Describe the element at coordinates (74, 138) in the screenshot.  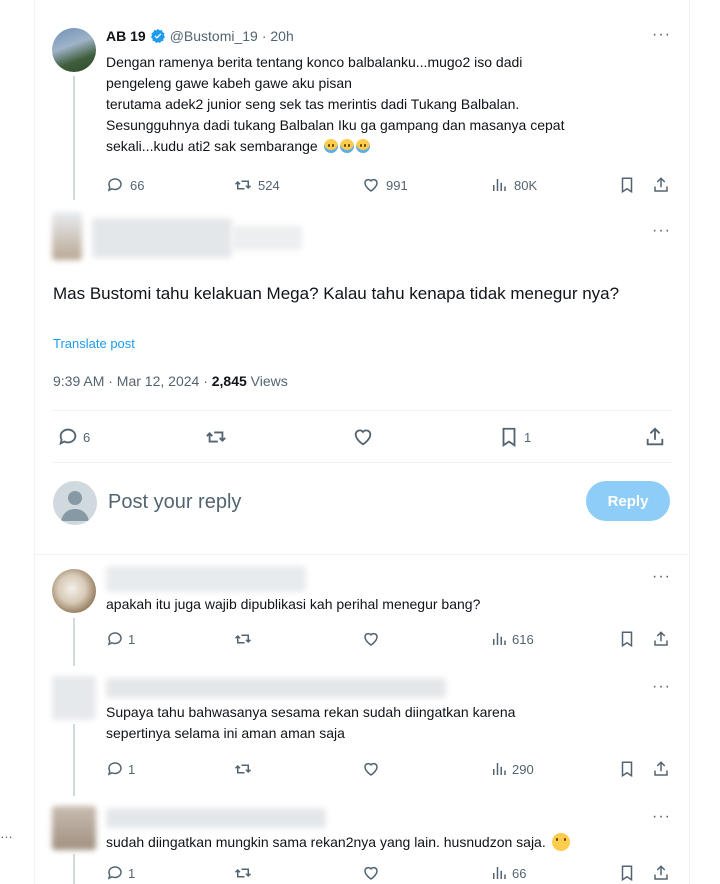
I see `thread-line` at that location.